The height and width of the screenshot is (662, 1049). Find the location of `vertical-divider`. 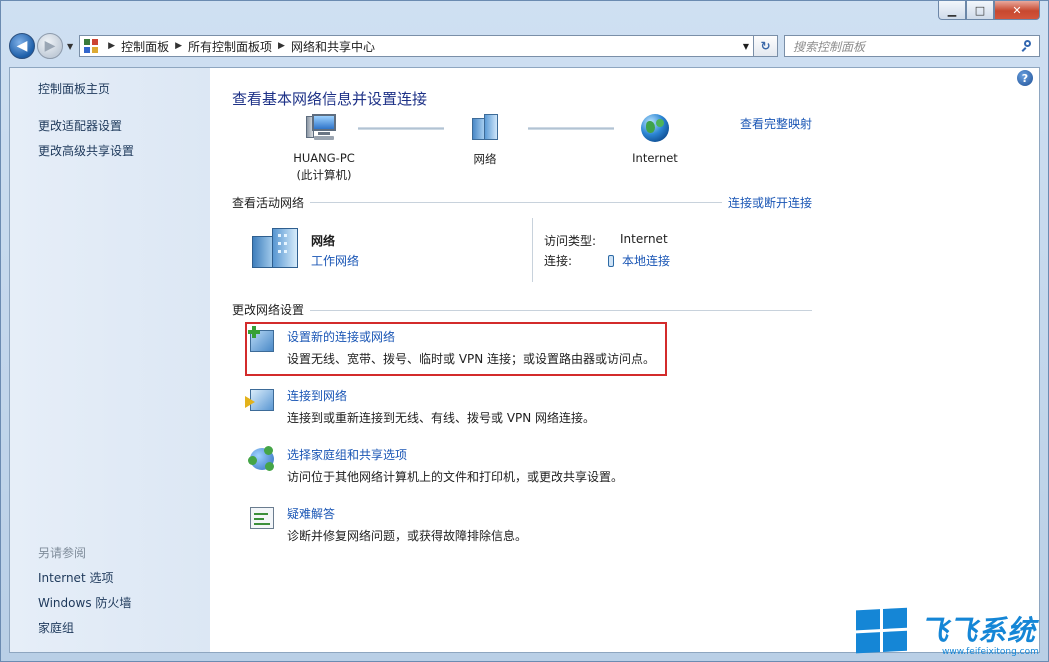

vertical-divider is located at coordinates (532, 250).